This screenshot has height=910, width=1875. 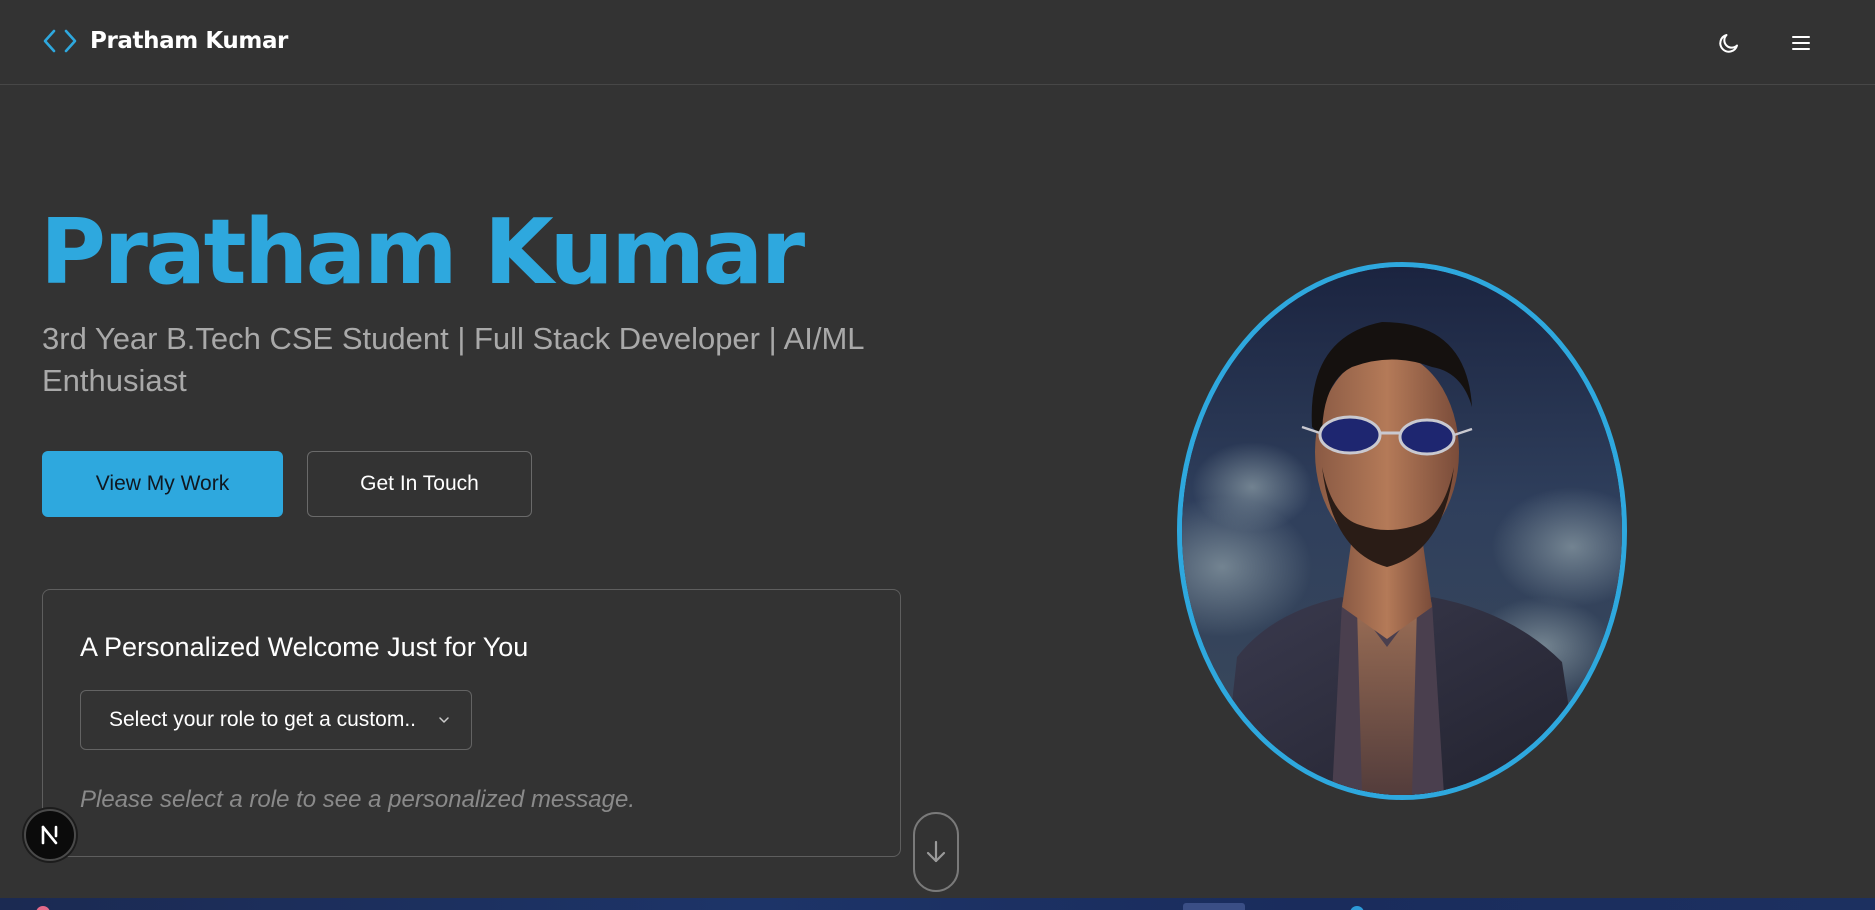 I want to click on hamburger-menu-icon, so click(x=1801, y=43).